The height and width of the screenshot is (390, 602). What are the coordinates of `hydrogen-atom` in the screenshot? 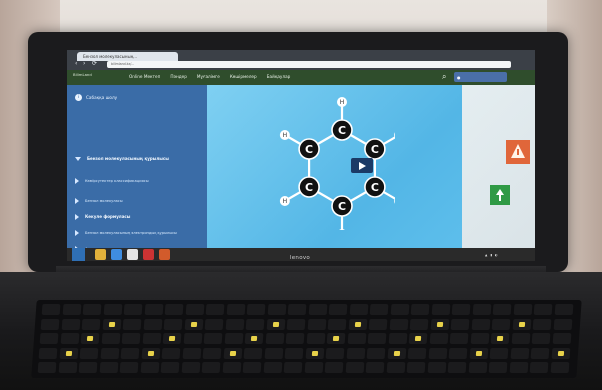 It's located at (342, 229).